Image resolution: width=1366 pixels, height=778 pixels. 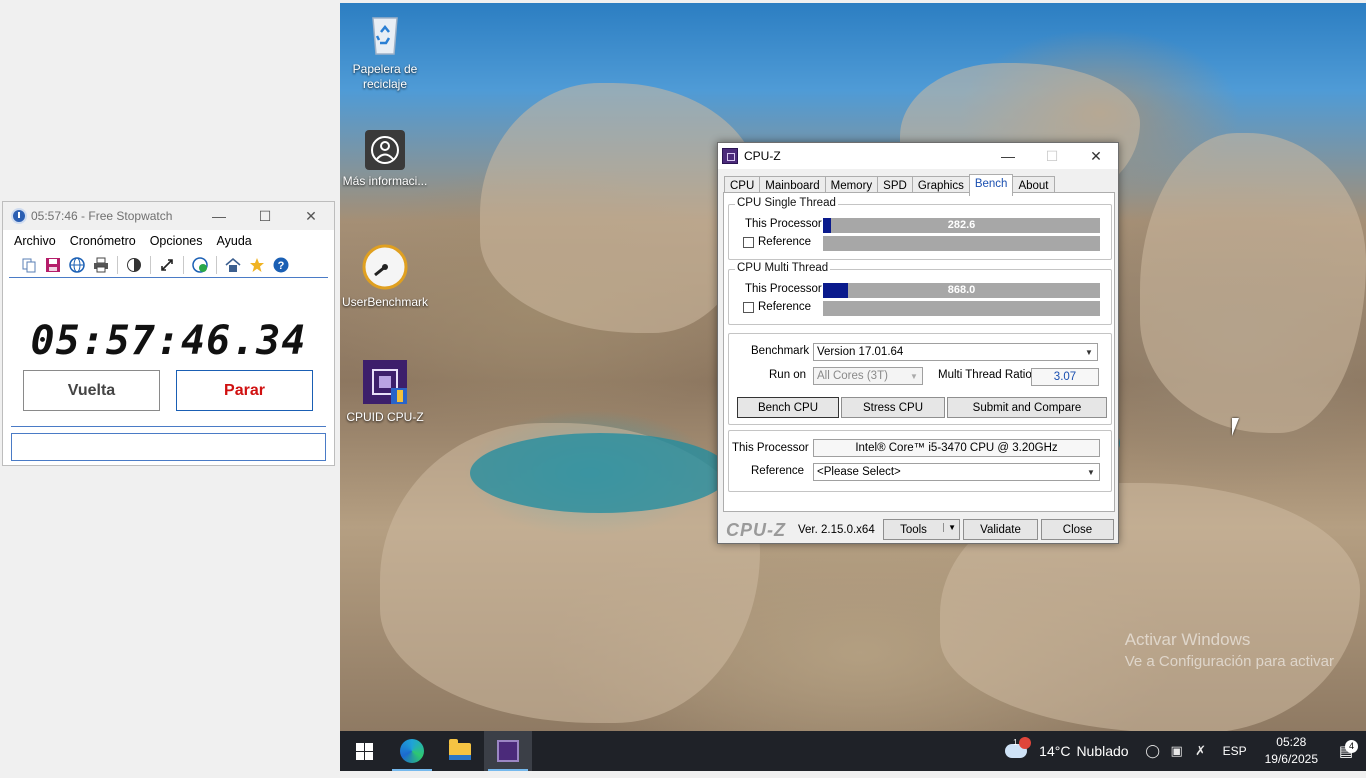 What do you see at coordinates (1102, 751) in the screenshot?
I see `weather-condition: Nublado` at bounding box center [1102, 751].